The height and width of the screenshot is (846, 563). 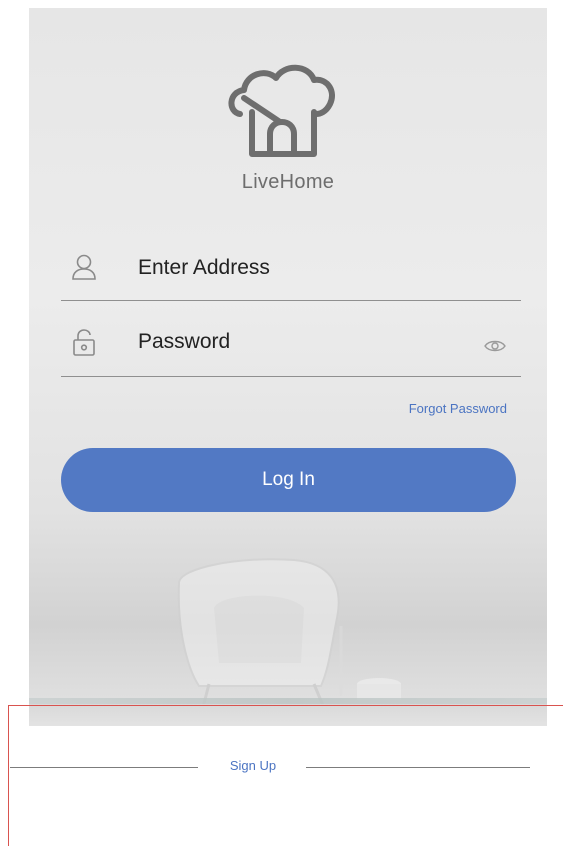 I want to click on annotation-line-horizontal, so click(x=285, y=705).